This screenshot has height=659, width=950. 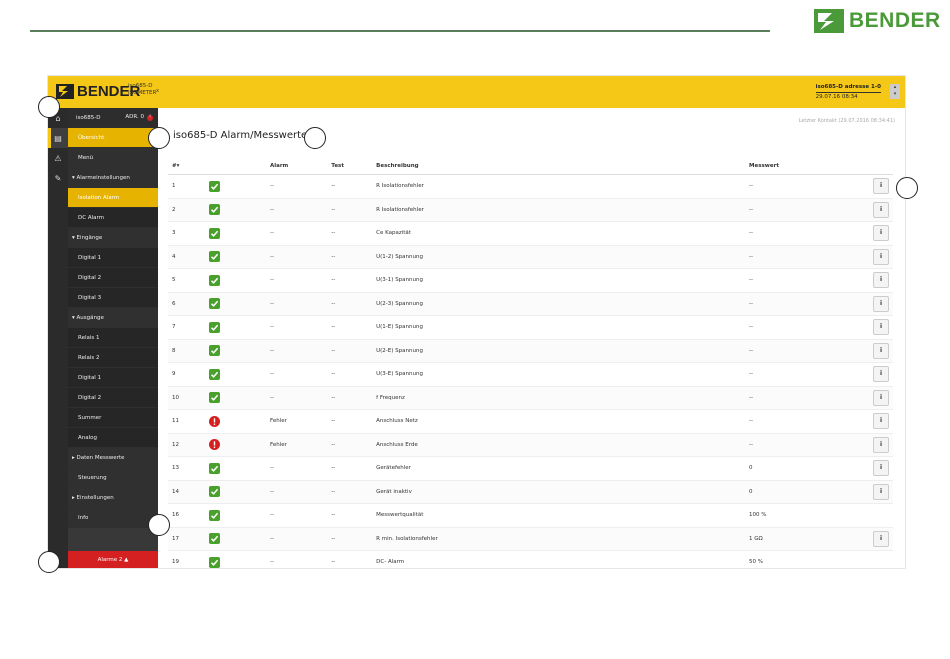 I want to click on sidebar-item-ausgang-digital-1: Digital 1, so click(x=113, y=378).